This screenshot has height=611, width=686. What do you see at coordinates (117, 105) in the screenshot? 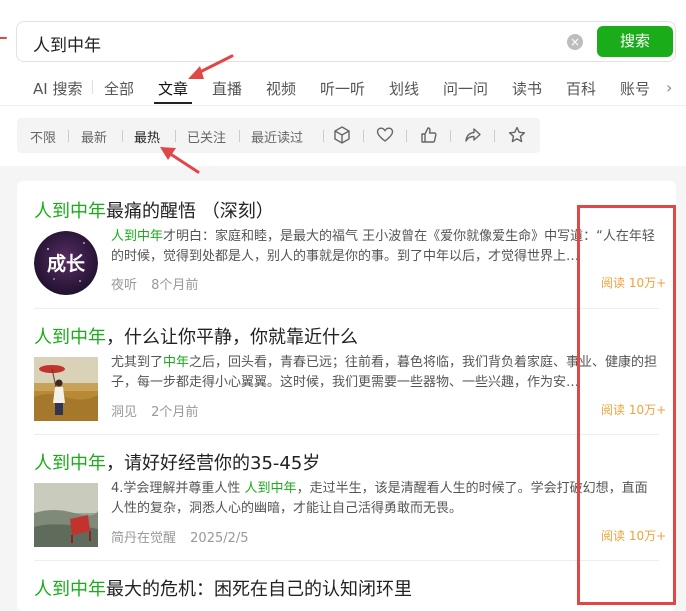
I see `annotation-arrows` at bounding box center [117, 105].